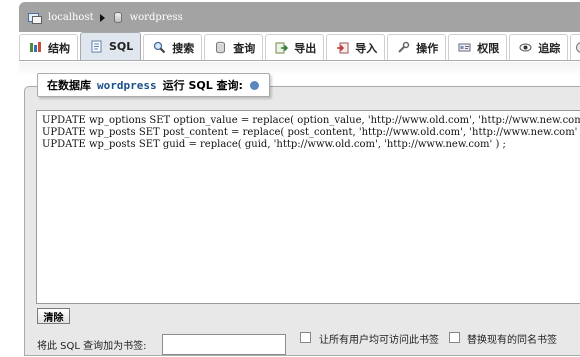  What do you see at coordinates (575, 47) in the screenshot?
I see `tab-more` at bounding box center [575, 47].